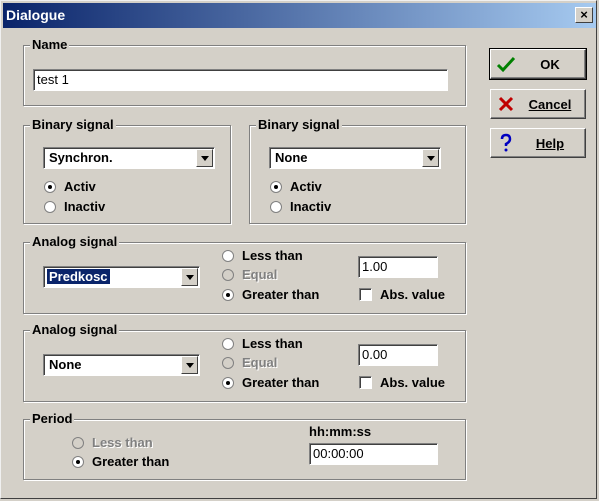 The image size is (599, 501). I want to click on cancel-button: Cancel, so click(538, 104).